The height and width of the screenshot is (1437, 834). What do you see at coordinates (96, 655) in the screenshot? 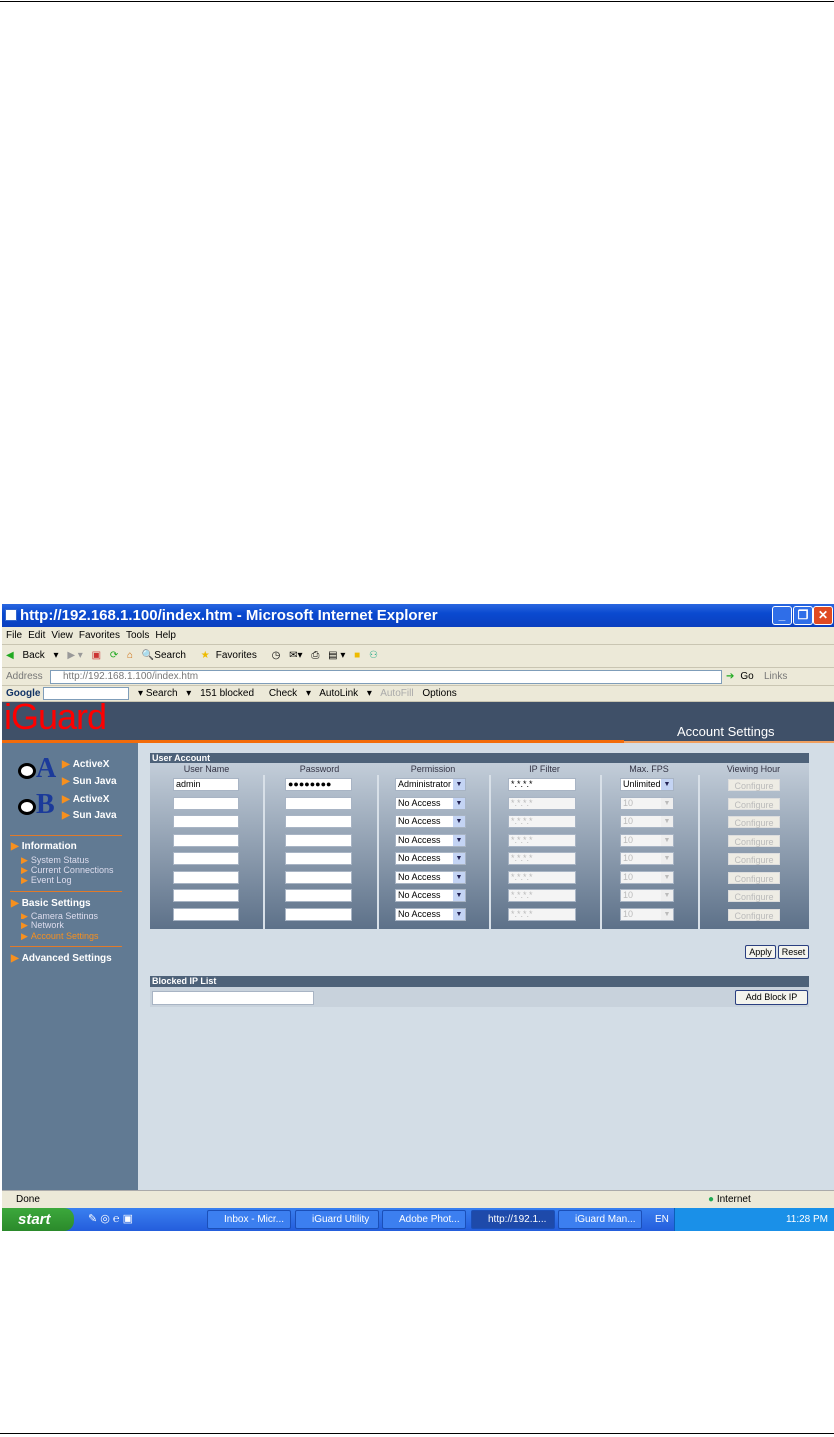
I see `stop-icon: ▣` at bounding box center [96, 655].